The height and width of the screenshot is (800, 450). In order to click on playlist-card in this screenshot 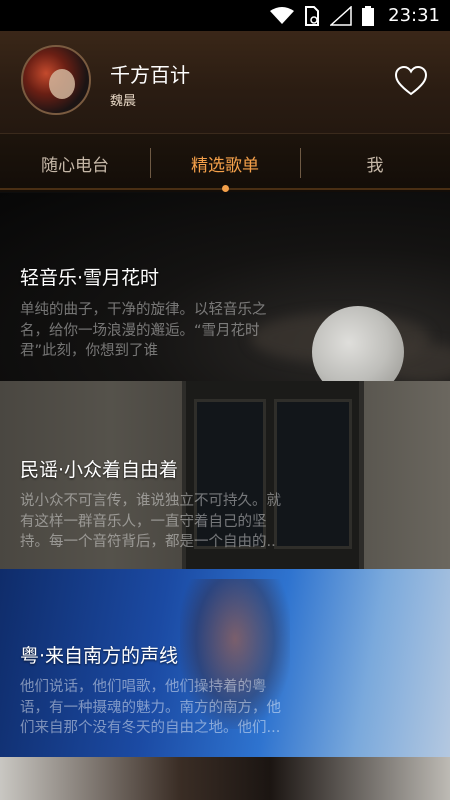, I will do `click(225, 778)`.